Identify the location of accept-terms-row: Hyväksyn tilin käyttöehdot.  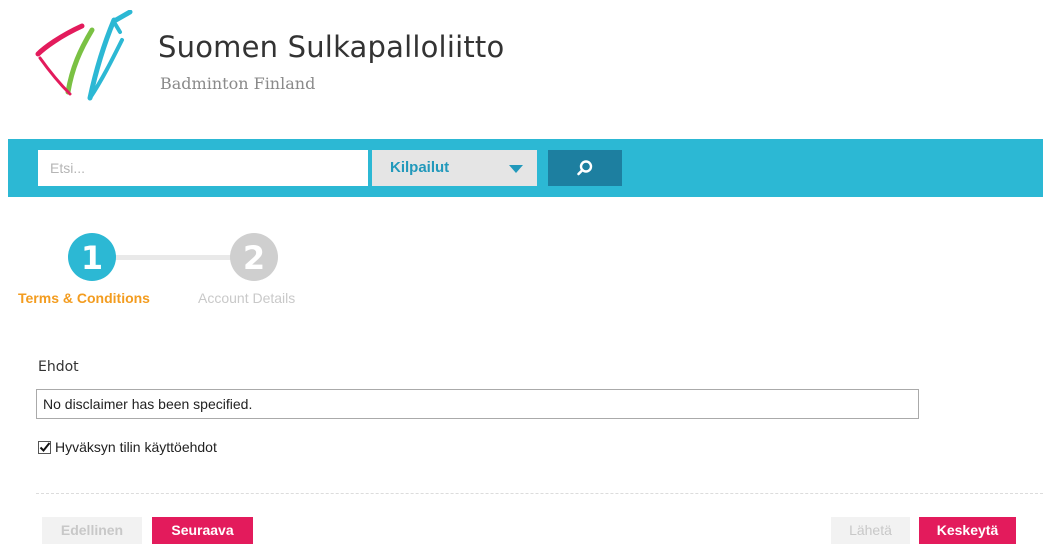
(127, 447).